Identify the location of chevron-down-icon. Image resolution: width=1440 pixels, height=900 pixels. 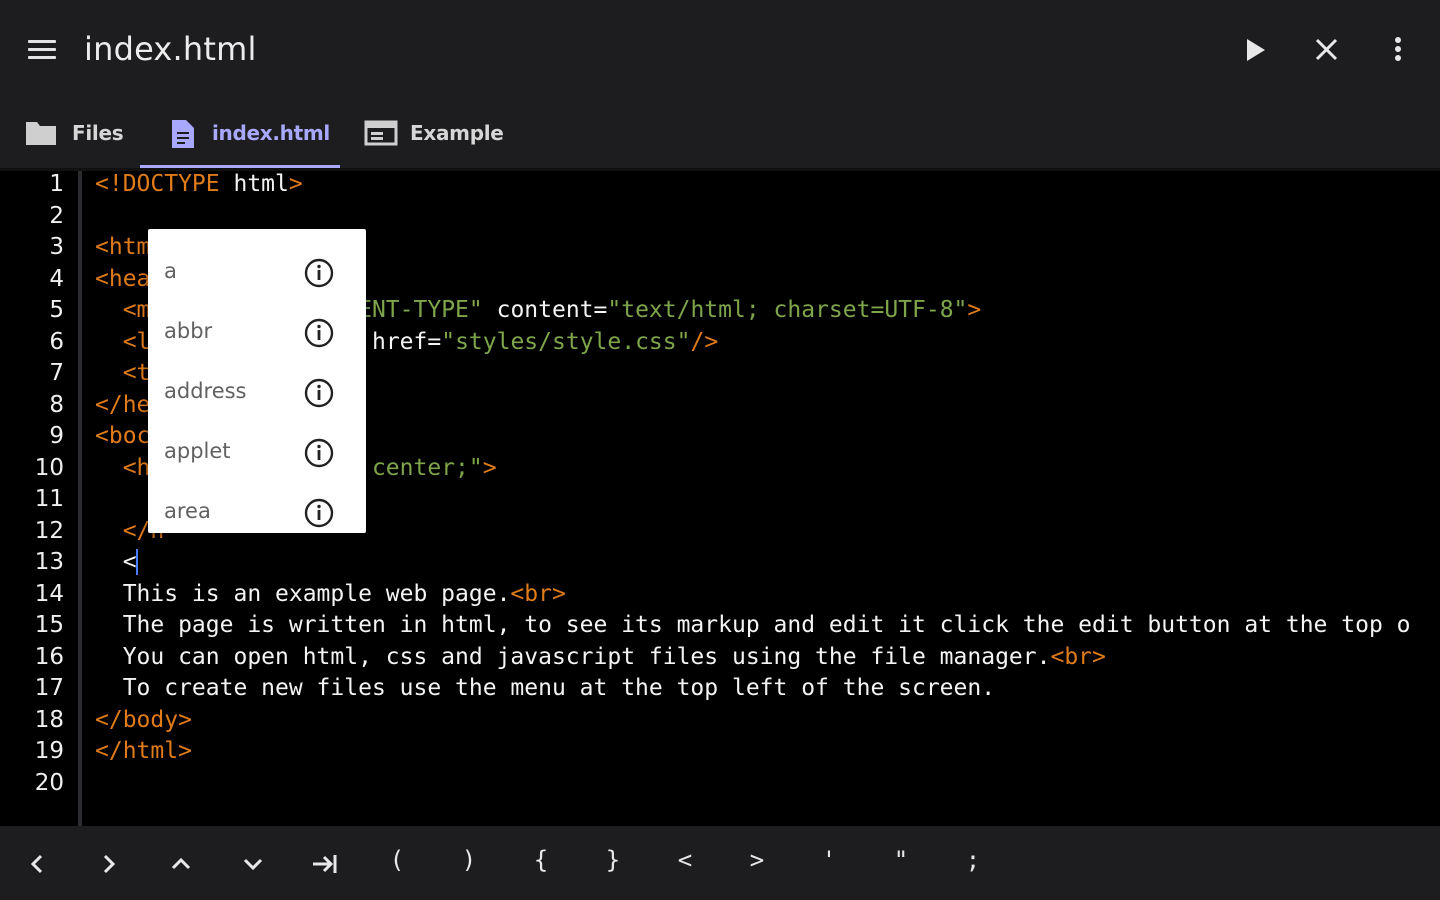
(253, 864).